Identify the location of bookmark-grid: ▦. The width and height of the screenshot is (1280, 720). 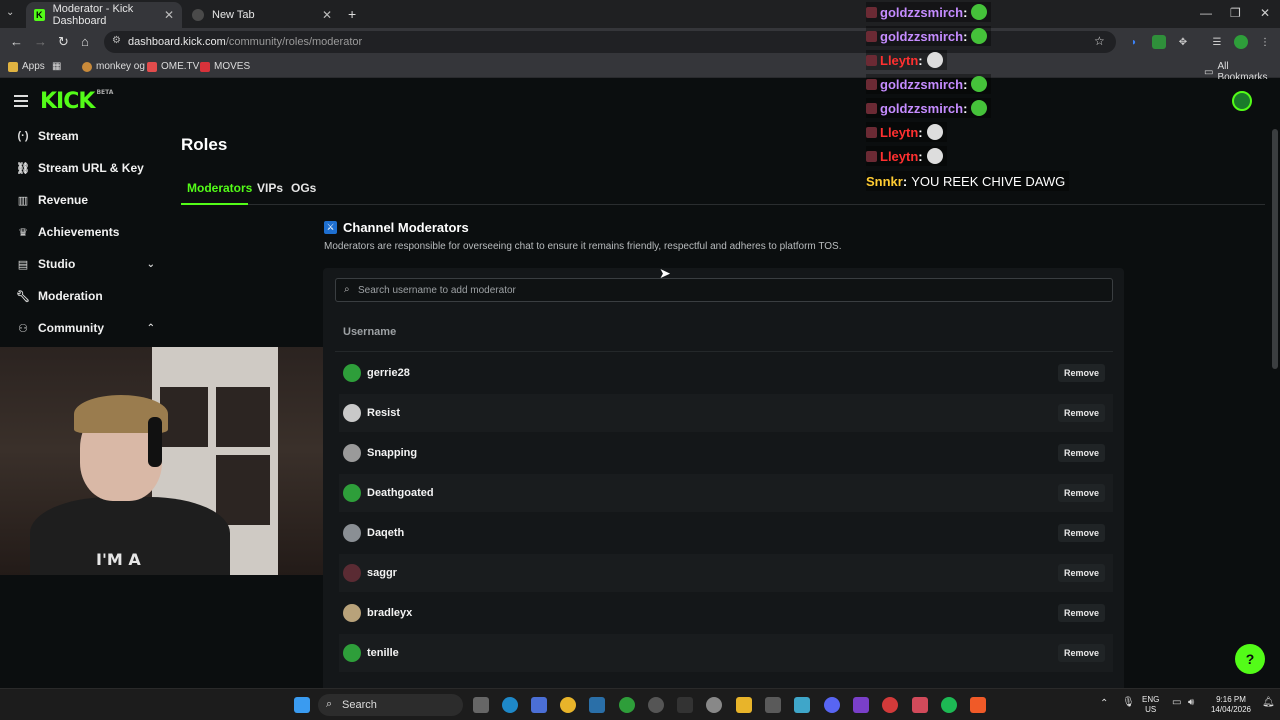
(56, 66).